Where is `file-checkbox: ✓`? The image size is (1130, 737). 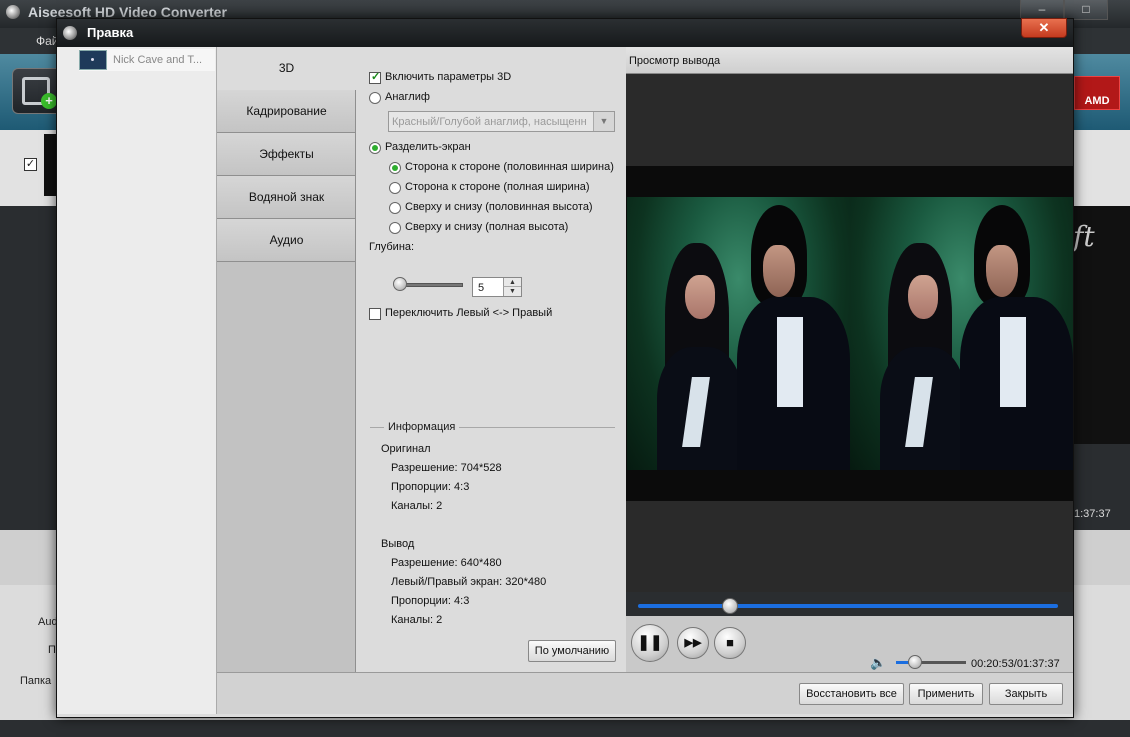 file-checkbox: ✓ is located at coordinates (30, 164).